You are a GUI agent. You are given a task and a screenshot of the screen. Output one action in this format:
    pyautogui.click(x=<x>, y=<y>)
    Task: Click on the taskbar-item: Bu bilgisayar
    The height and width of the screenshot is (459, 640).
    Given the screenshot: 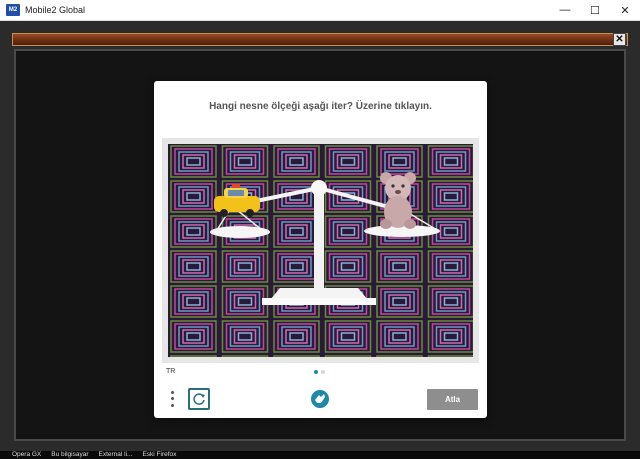 What is the action you would take?
    pyautogui.click(x=69, y=455)
    